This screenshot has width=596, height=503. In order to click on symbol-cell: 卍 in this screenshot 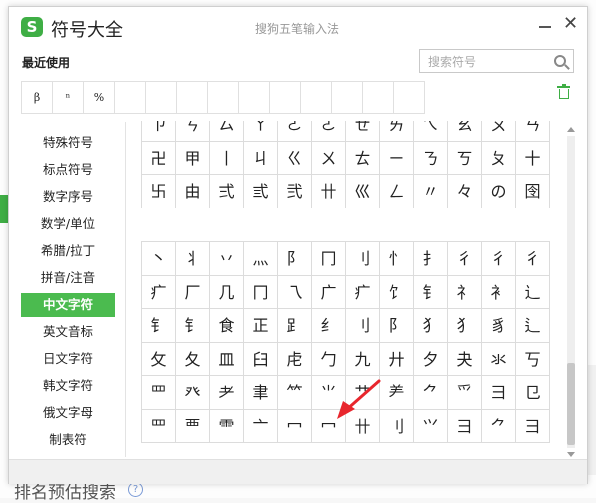, I will do `click(159, 158)`.